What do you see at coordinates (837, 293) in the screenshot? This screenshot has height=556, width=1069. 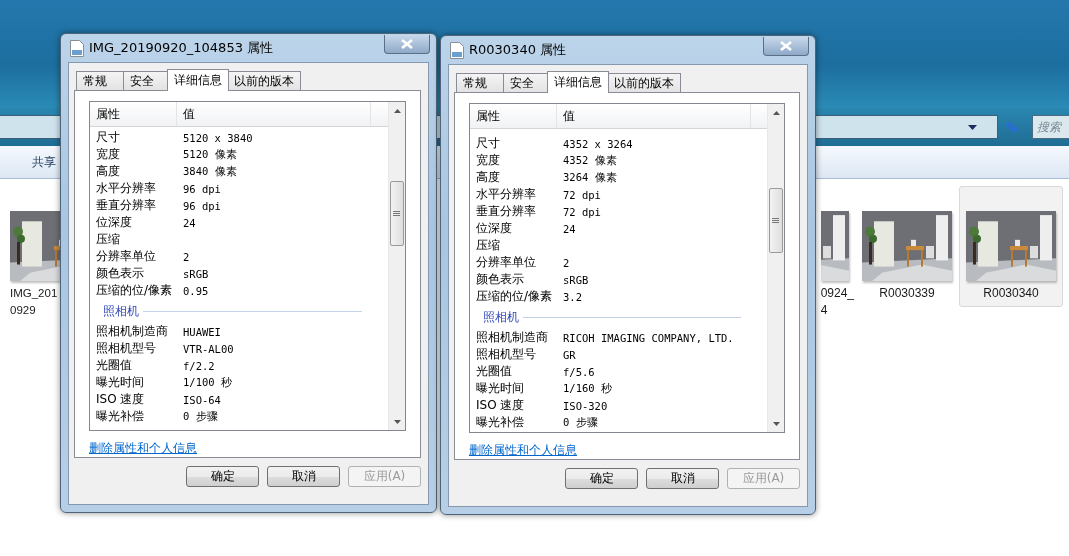 I see `file-name: 0924_` at bounding box center [837, 293].